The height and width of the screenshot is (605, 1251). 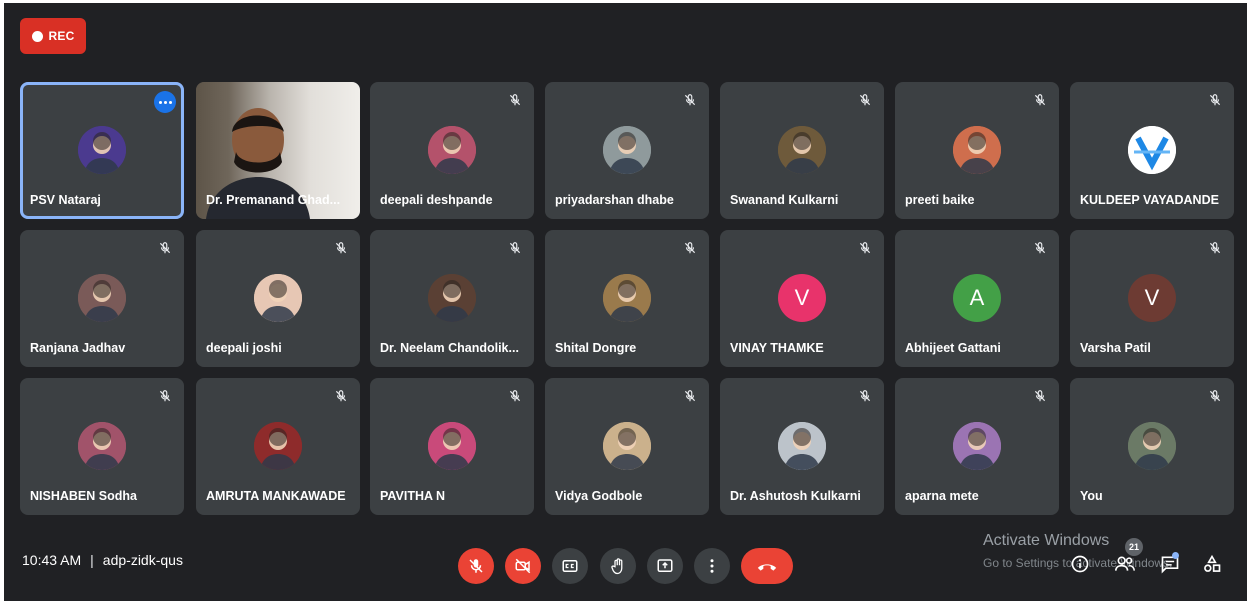 What do you see at coordinates (977, 150) in the screenshot?
I see `participant-tile: preeti baike` at bounding box center [977, 150].